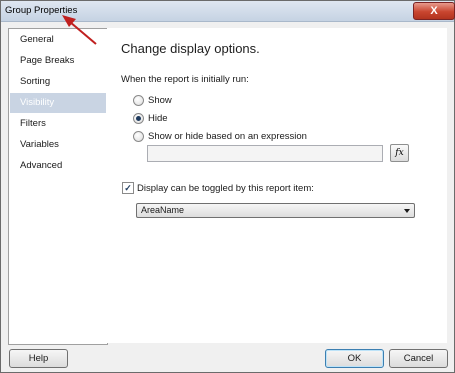 The image size is (455, 373). I want to click on initial-run-label: When the report is initially run:, so click(185, 79).